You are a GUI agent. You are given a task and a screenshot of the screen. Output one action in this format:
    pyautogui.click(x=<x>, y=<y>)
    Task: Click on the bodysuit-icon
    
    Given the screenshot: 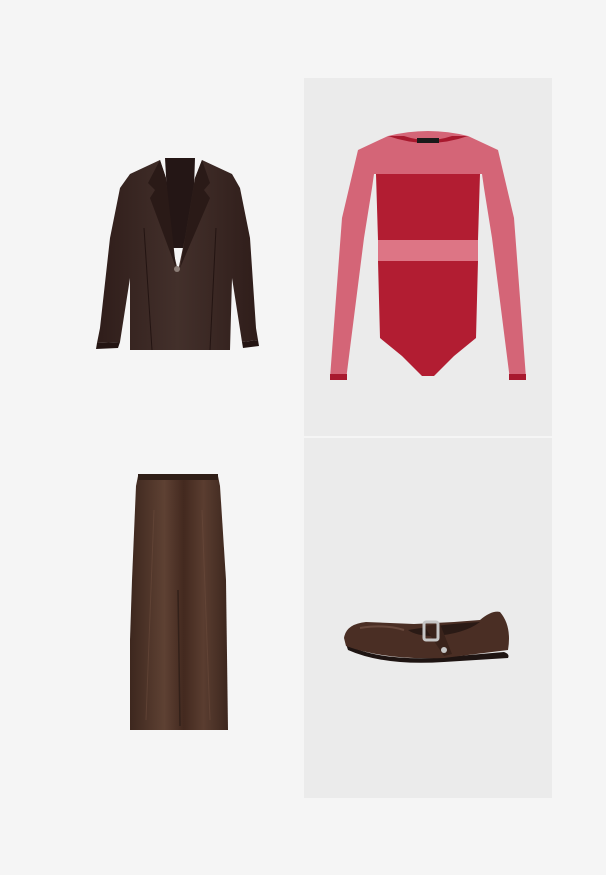 What is the action you would take?
    pyautogui.click(x=428, y=255)
    